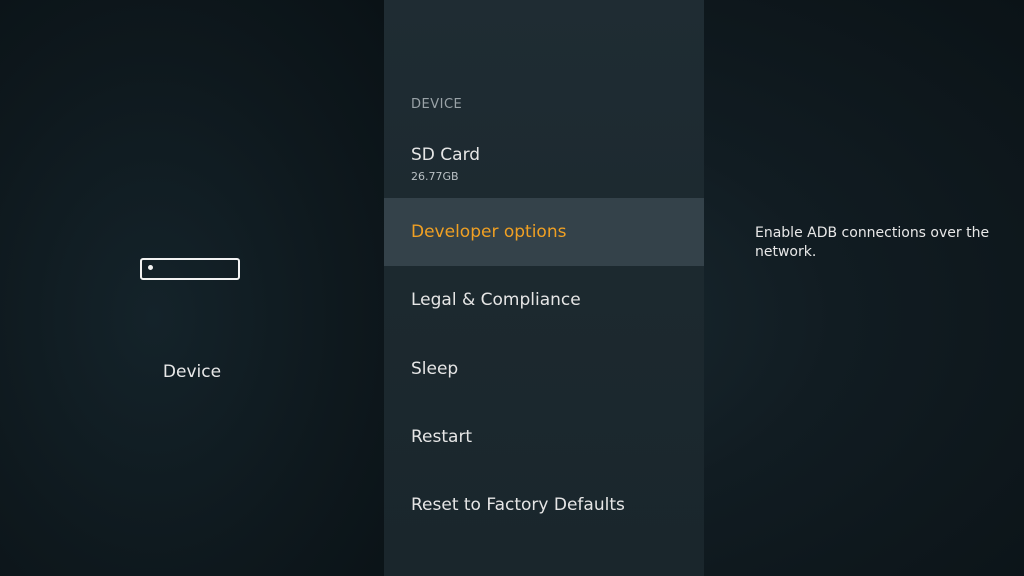 The image size is (1024, 576). I want to click on menu-item-legal-compliance: Legal & Compliance, so click(544, 300).